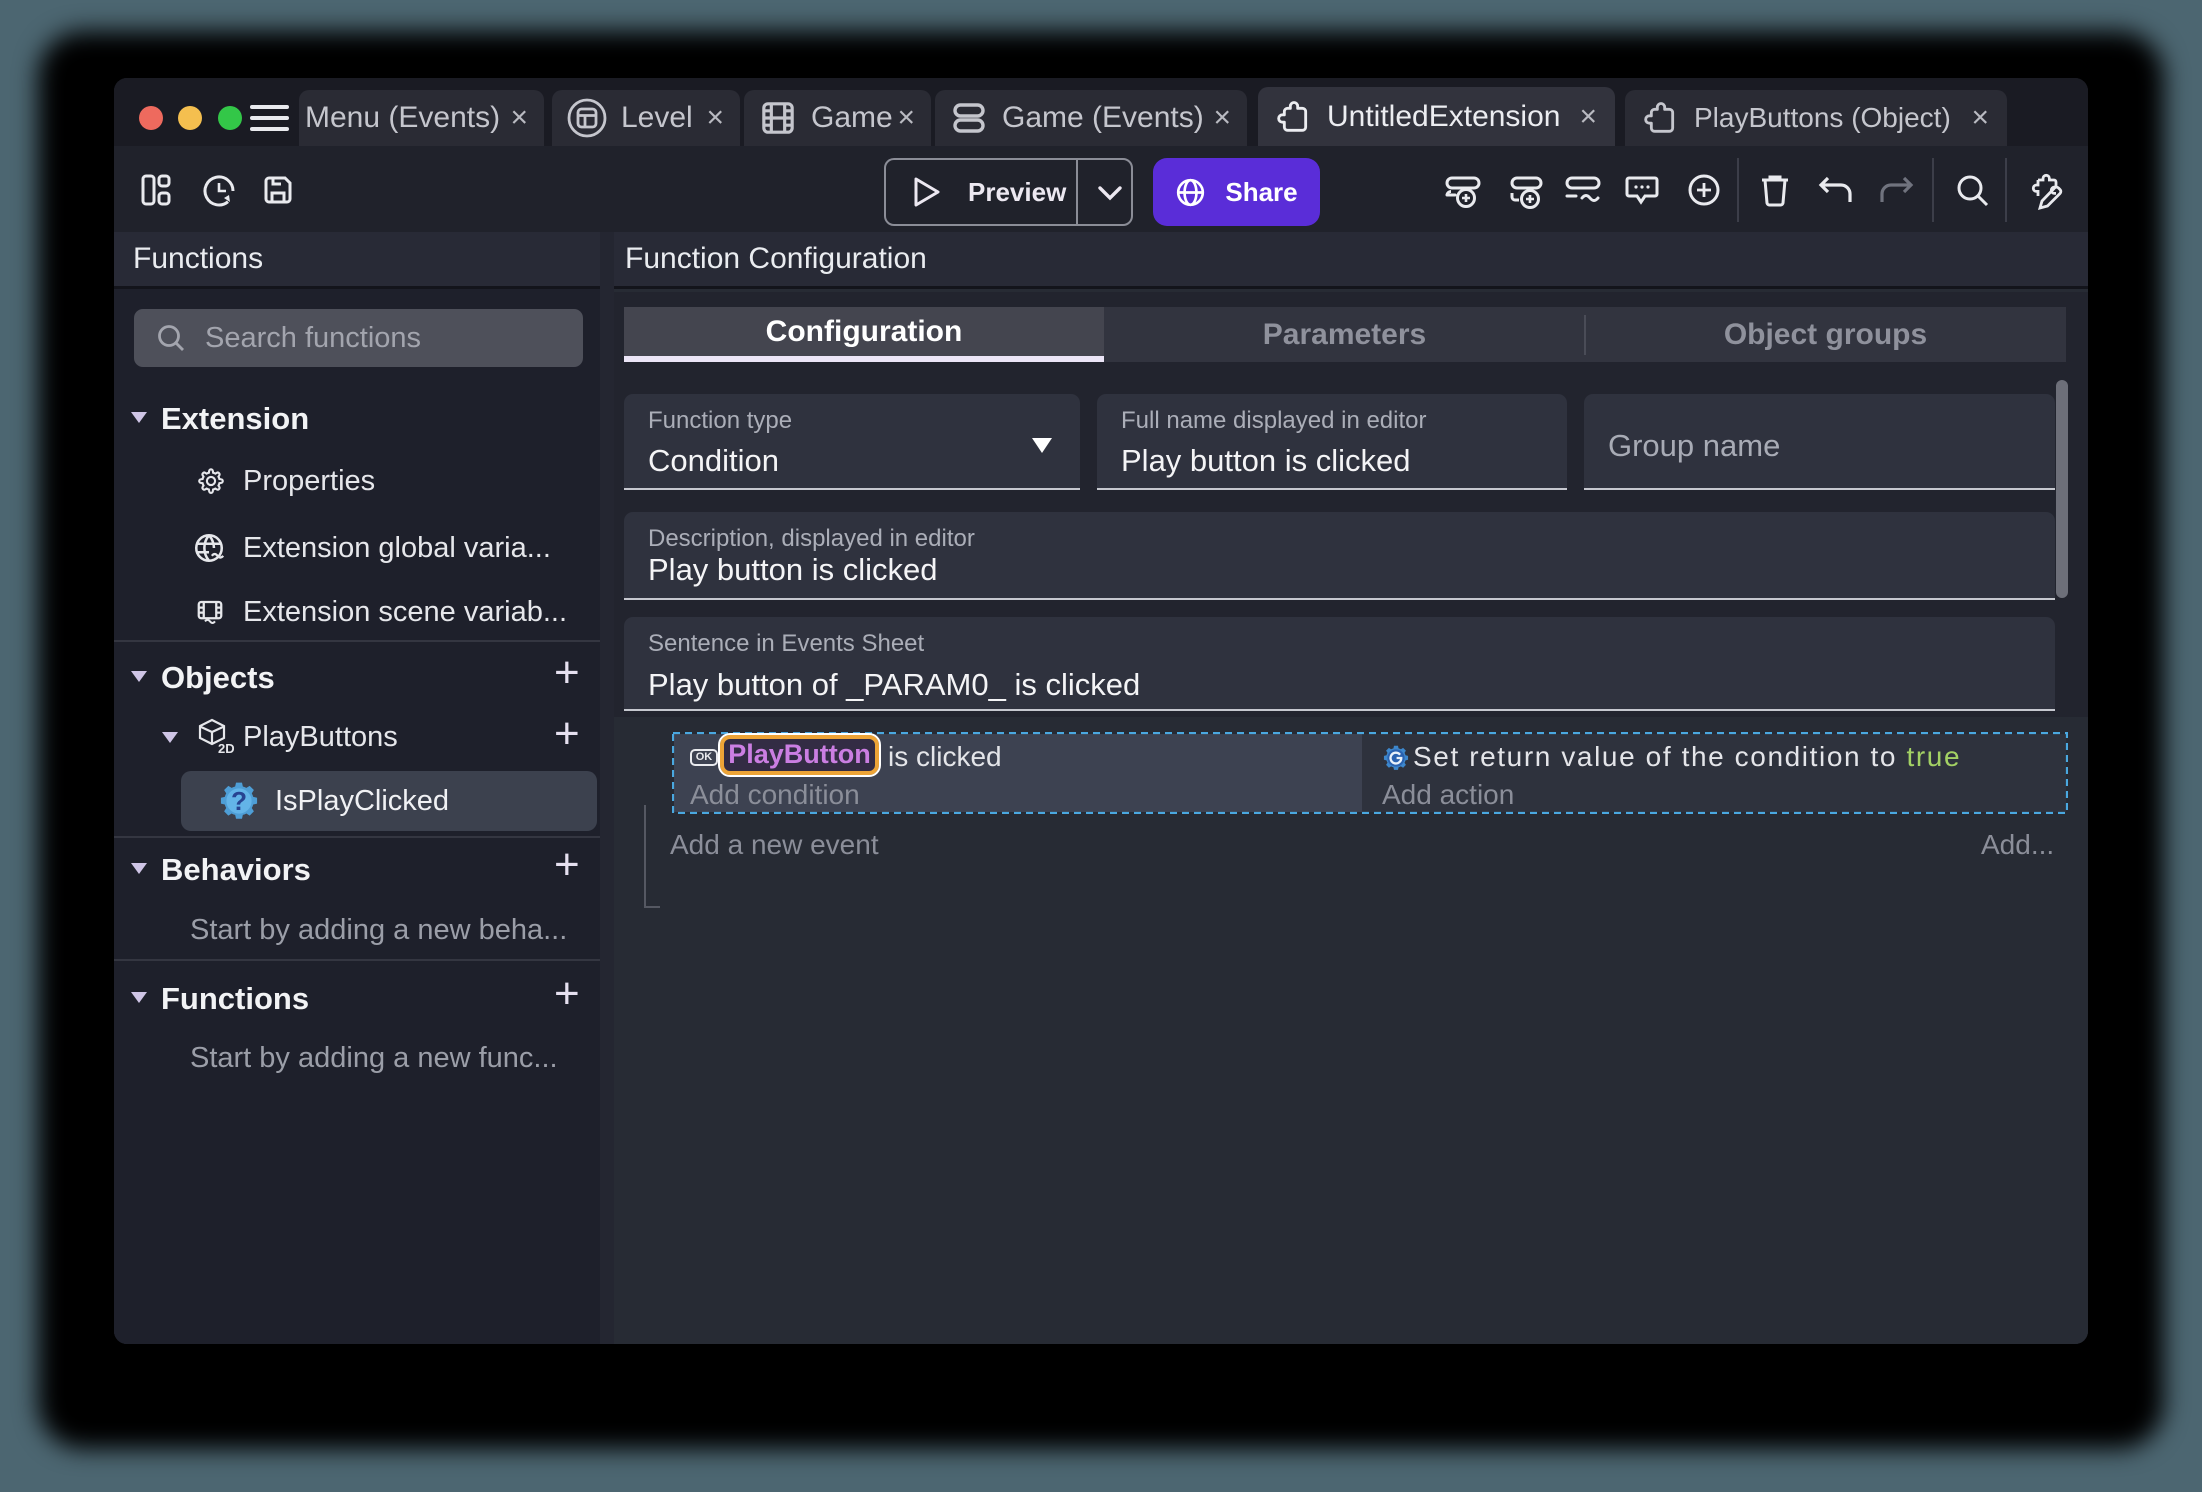  I want to click on svg-text: 2D, so click(226, 748).